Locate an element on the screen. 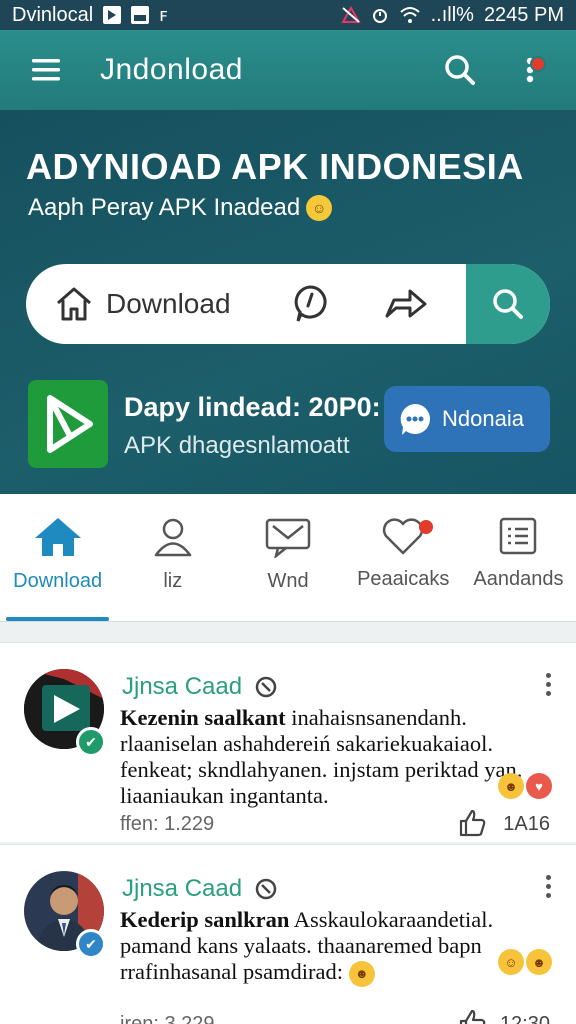  heart-emoji-icon: ♥ is located at coordinates (539, 786).